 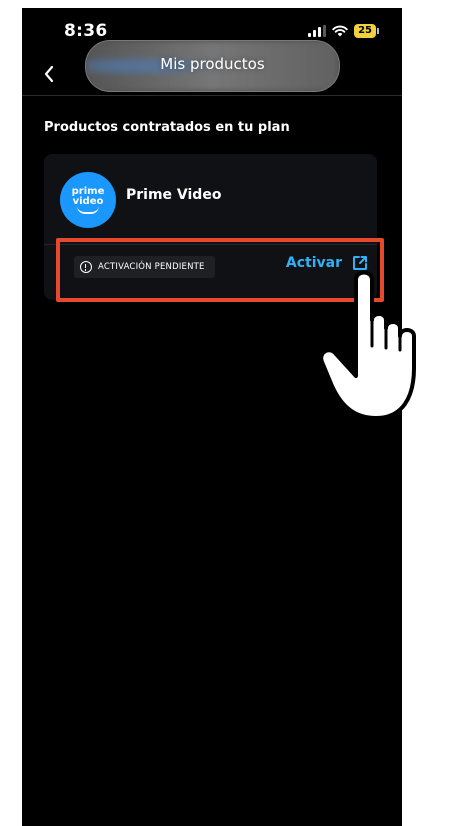 What do you see at coordinates (212, 26) in the screenshot?
I see `status-bar: 8:36 25` at bounding box center [212, 26].